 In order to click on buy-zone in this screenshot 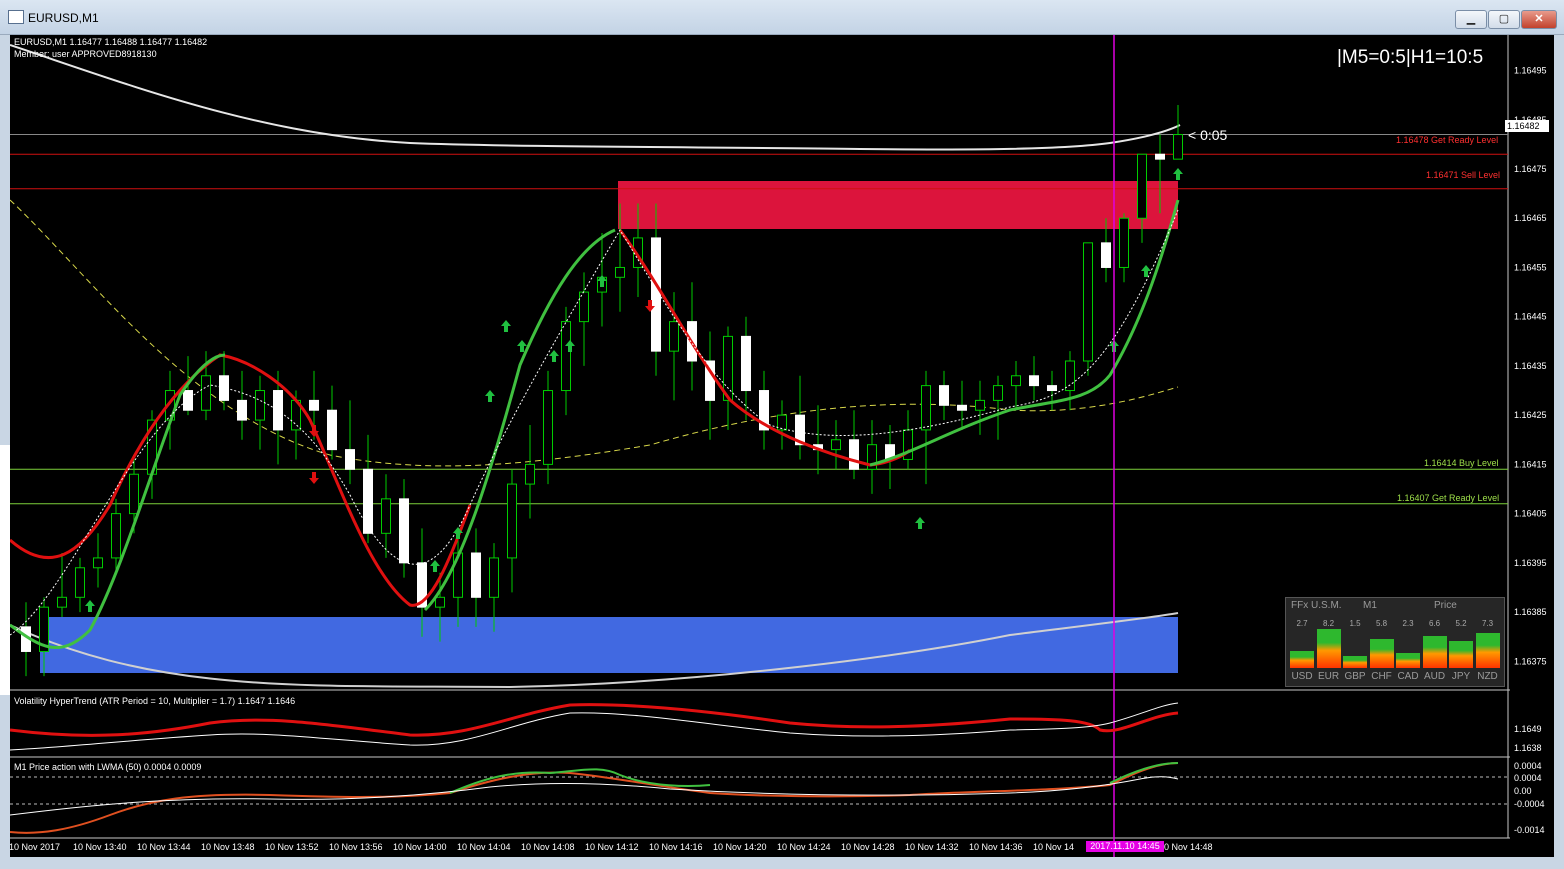, I will do `click(609, 645)`.